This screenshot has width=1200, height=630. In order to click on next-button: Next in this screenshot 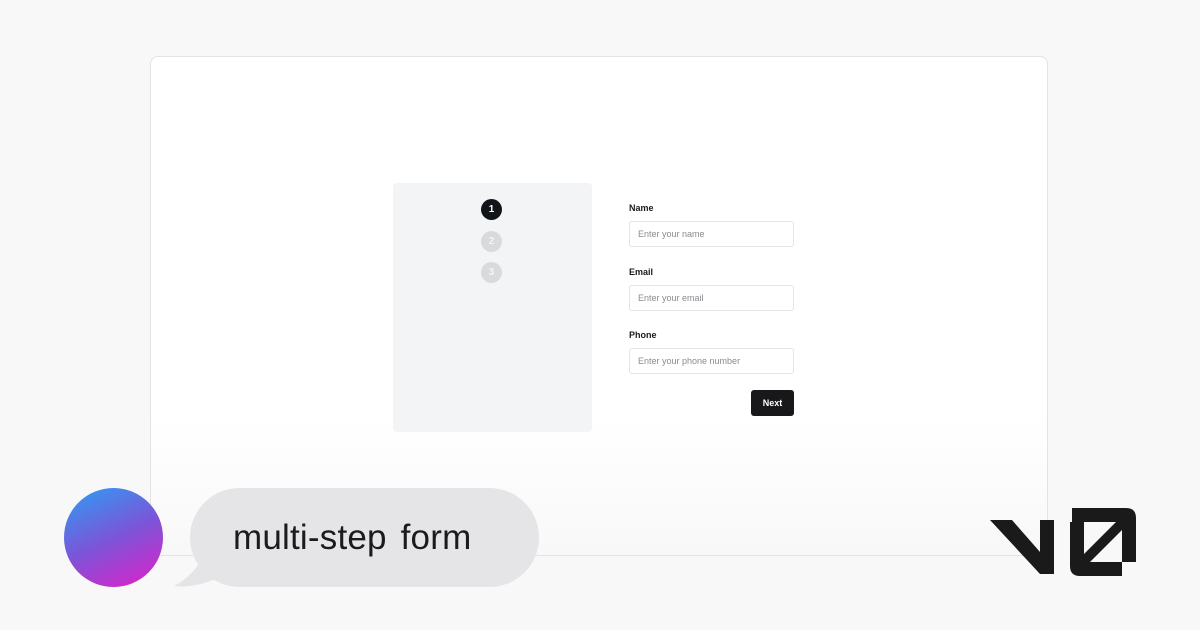, I will do `click(772, 403)`.